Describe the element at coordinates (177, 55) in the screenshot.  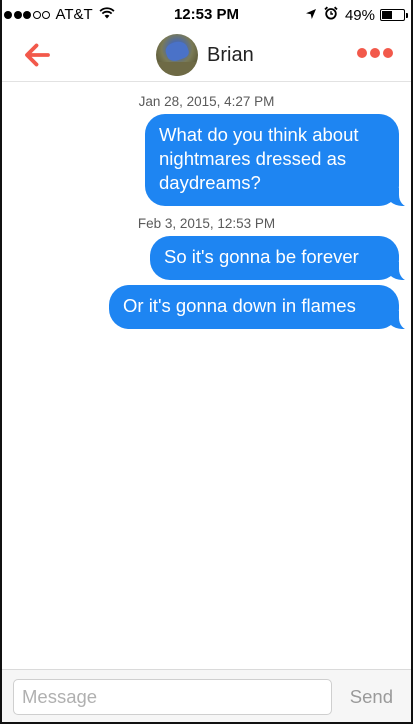
I see `avatar` at that location.